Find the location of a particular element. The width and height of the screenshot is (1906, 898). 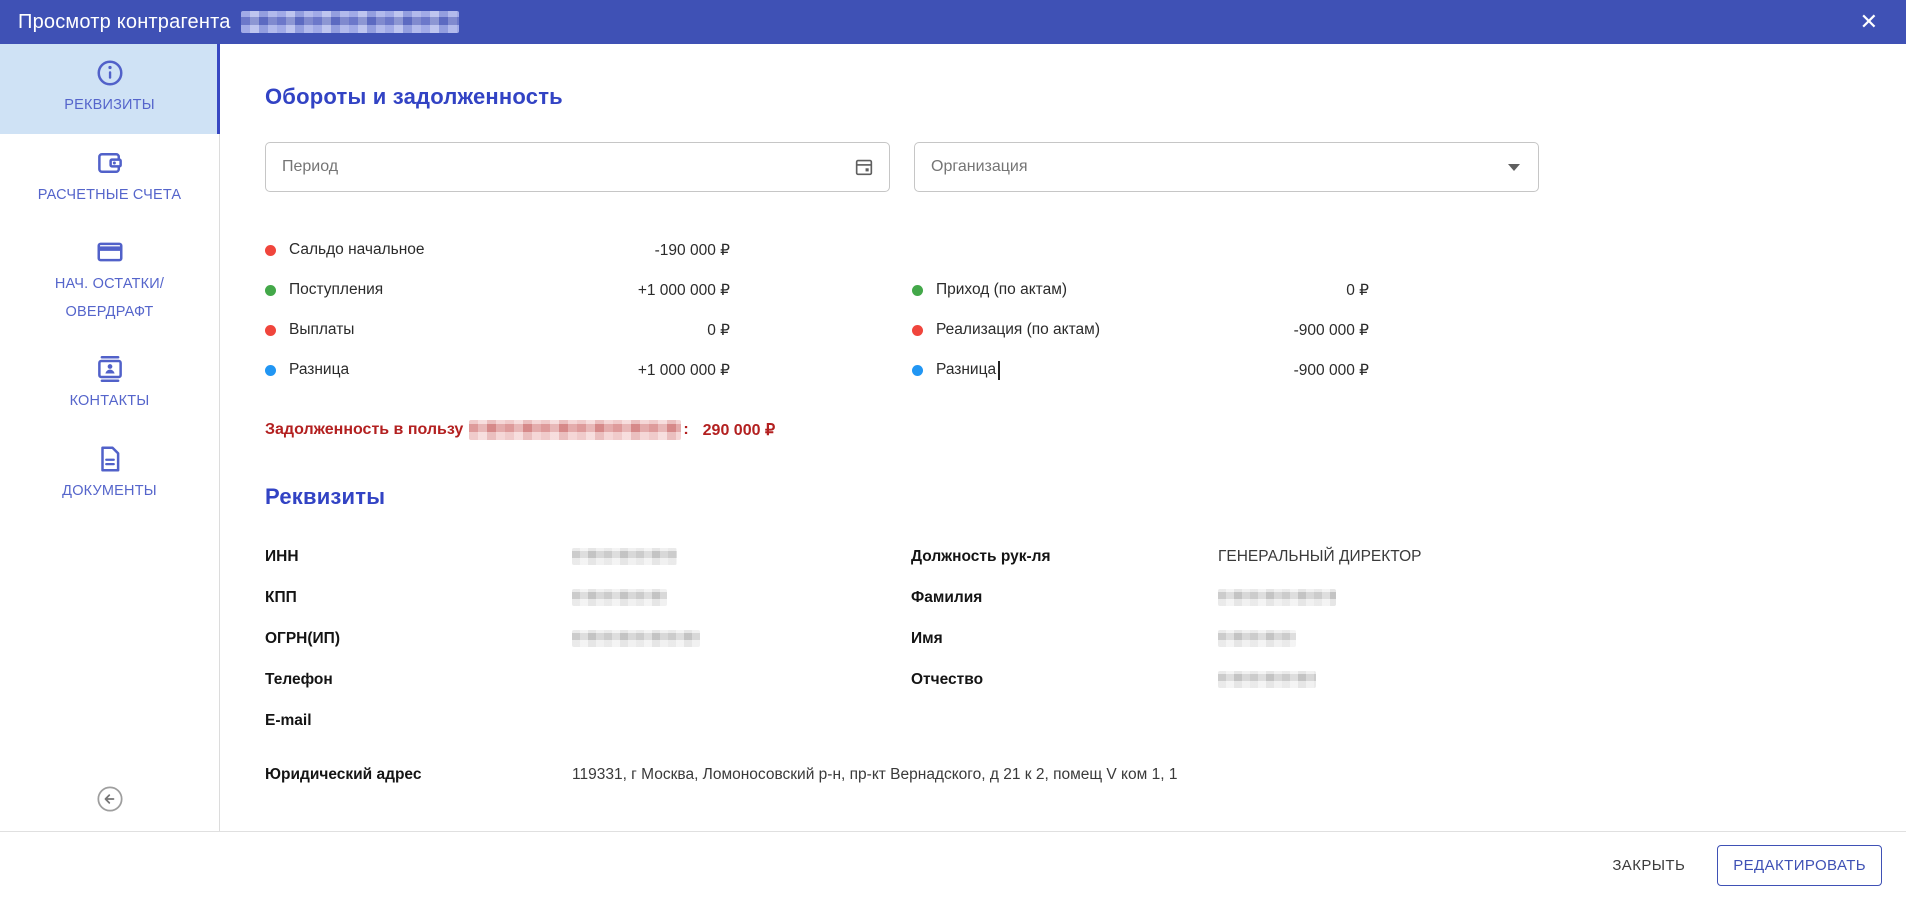

sidebar-item-info: РЕКВИЗИТЫ is located at coordinates (110, 89).